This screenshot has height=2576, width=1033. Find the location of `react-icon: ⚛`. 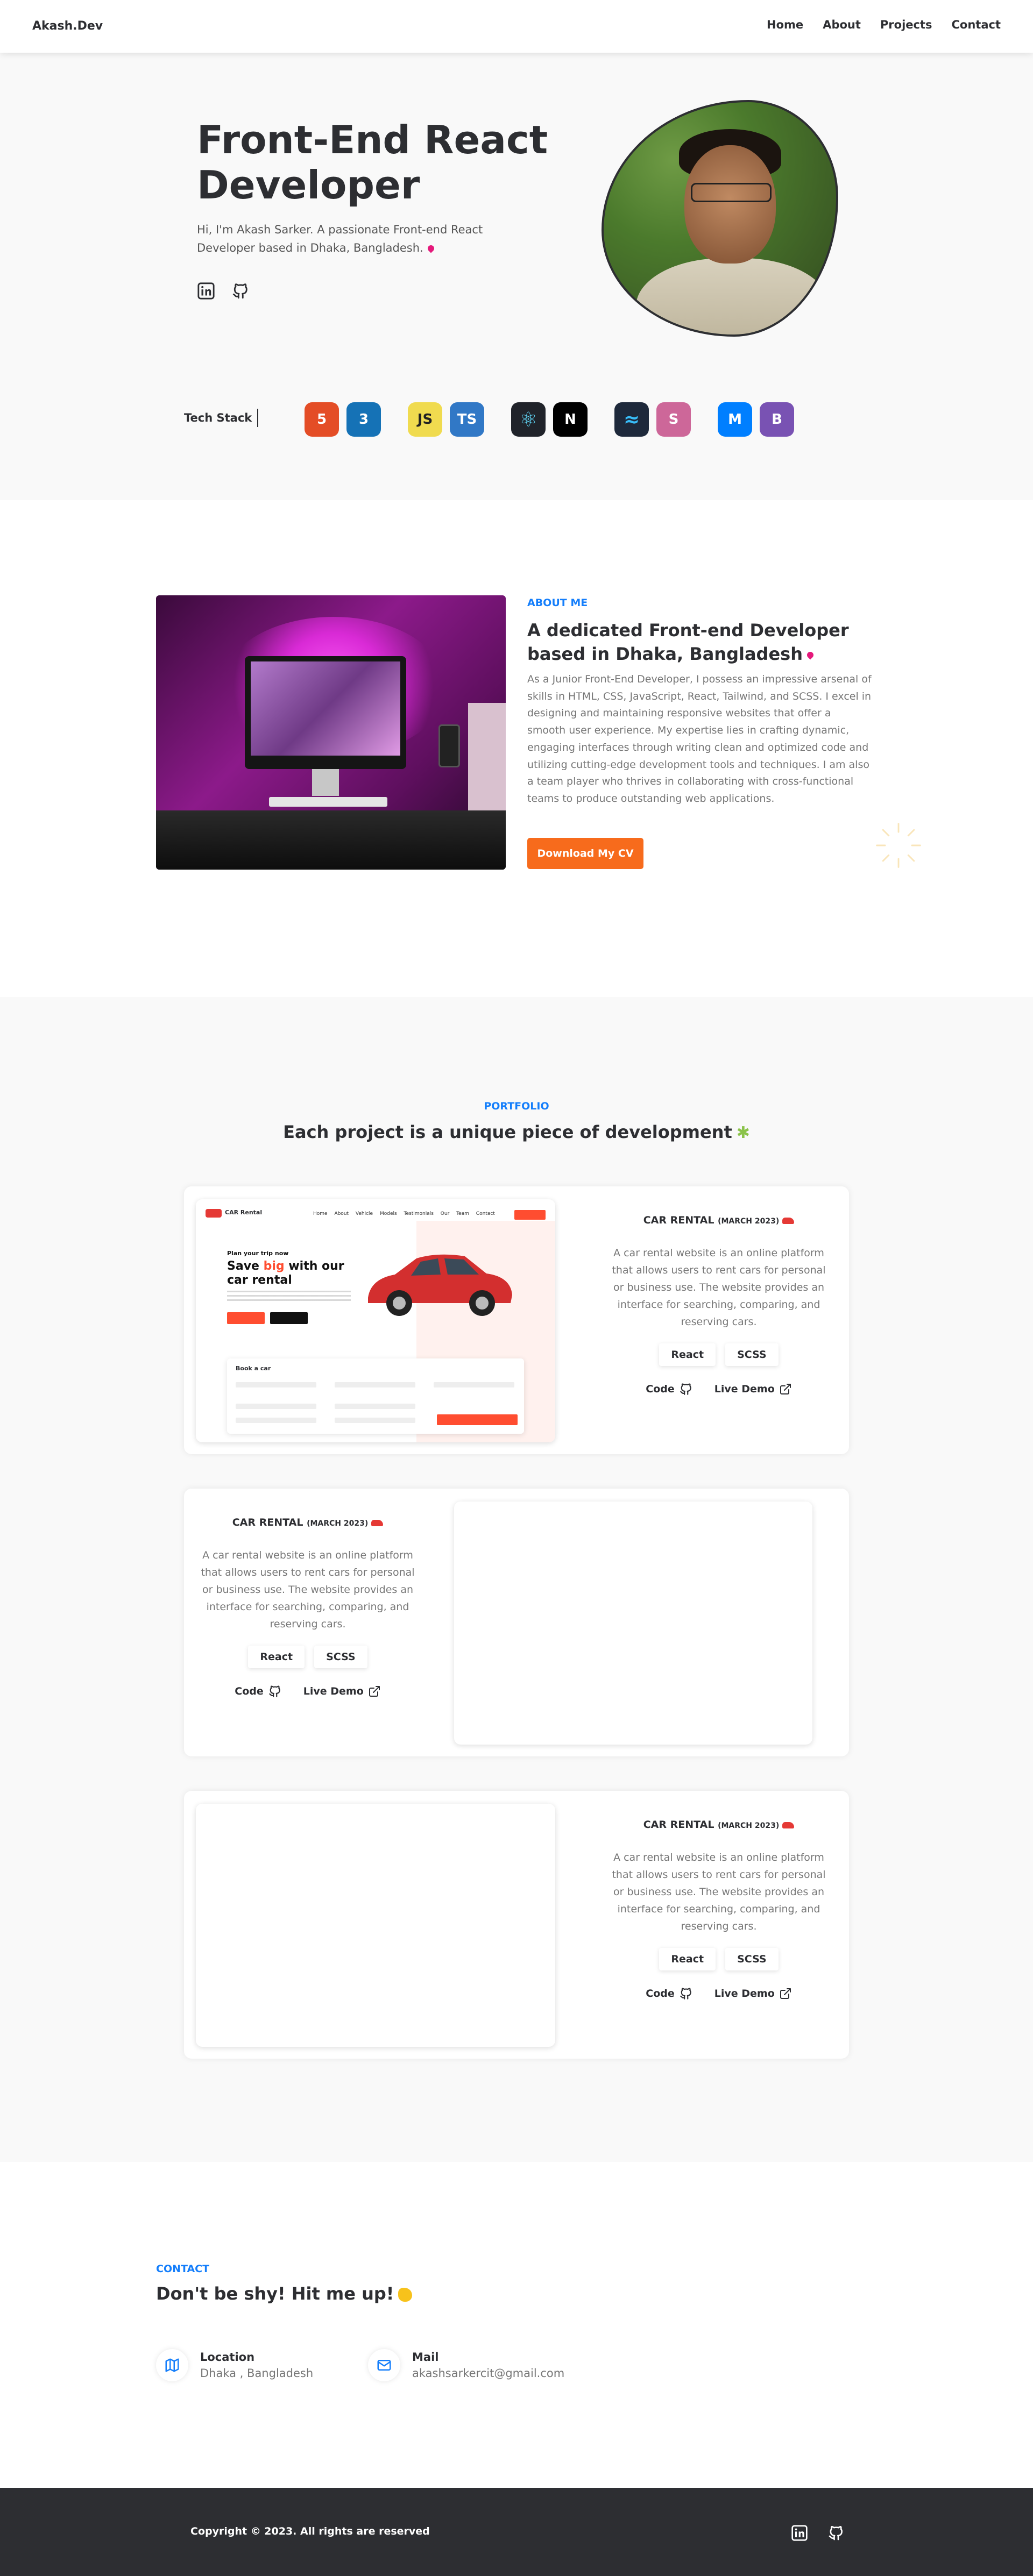

react-icon: ⚛ is located at coordinates (528, 420).